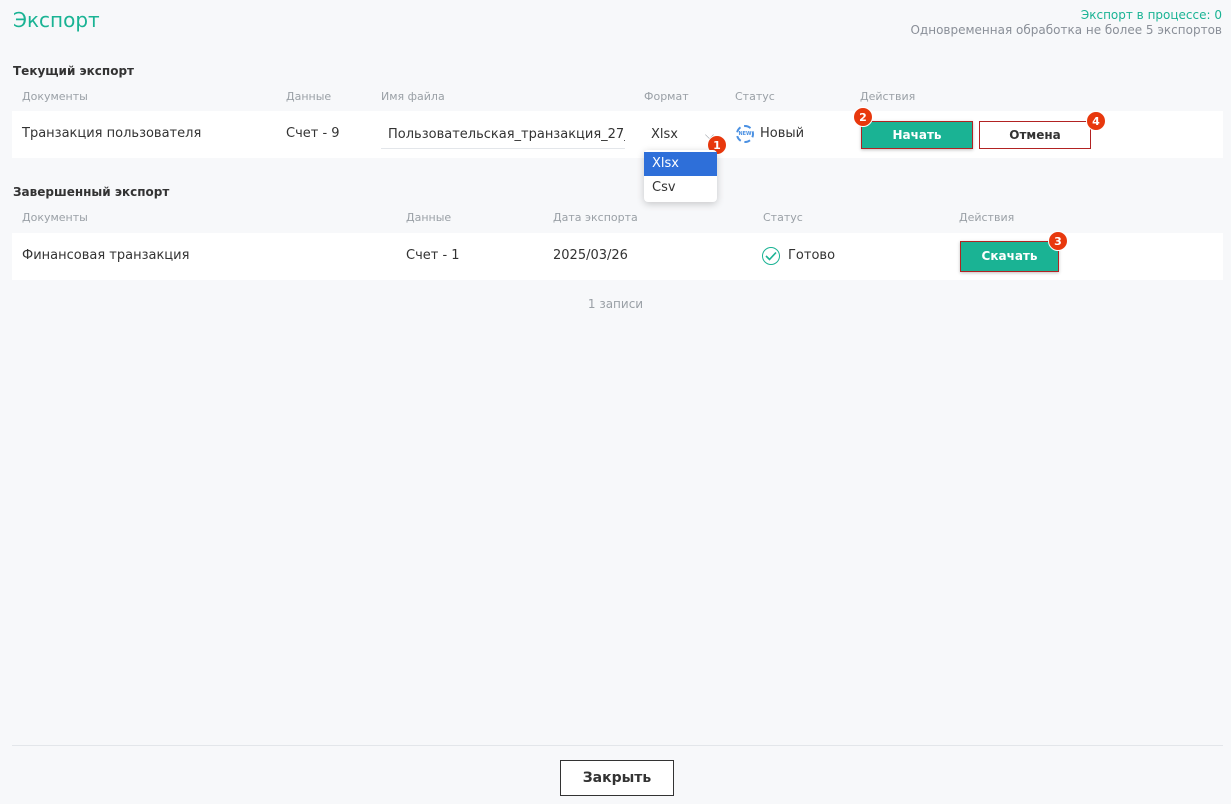 Image resolution: width=1231 pixels, height=804 pixels. What do you see at coordinates (617, 745) in the screenshot?
I see `footer-divider` at bounding box center [617, 745].